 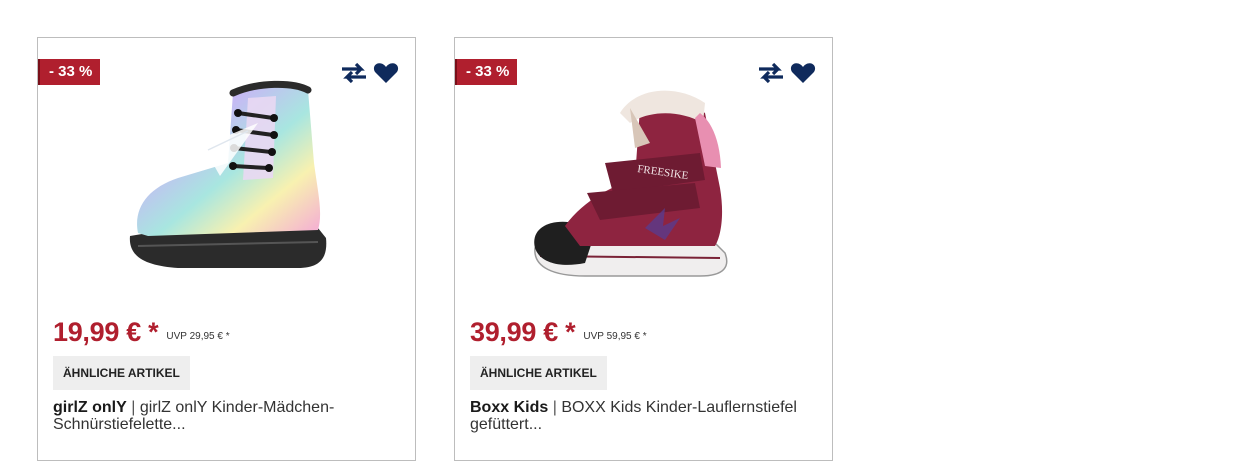 I want to click on product-name-line1: girlZ onlY Kinder-Mädchen-, so click(x=237, y=407).